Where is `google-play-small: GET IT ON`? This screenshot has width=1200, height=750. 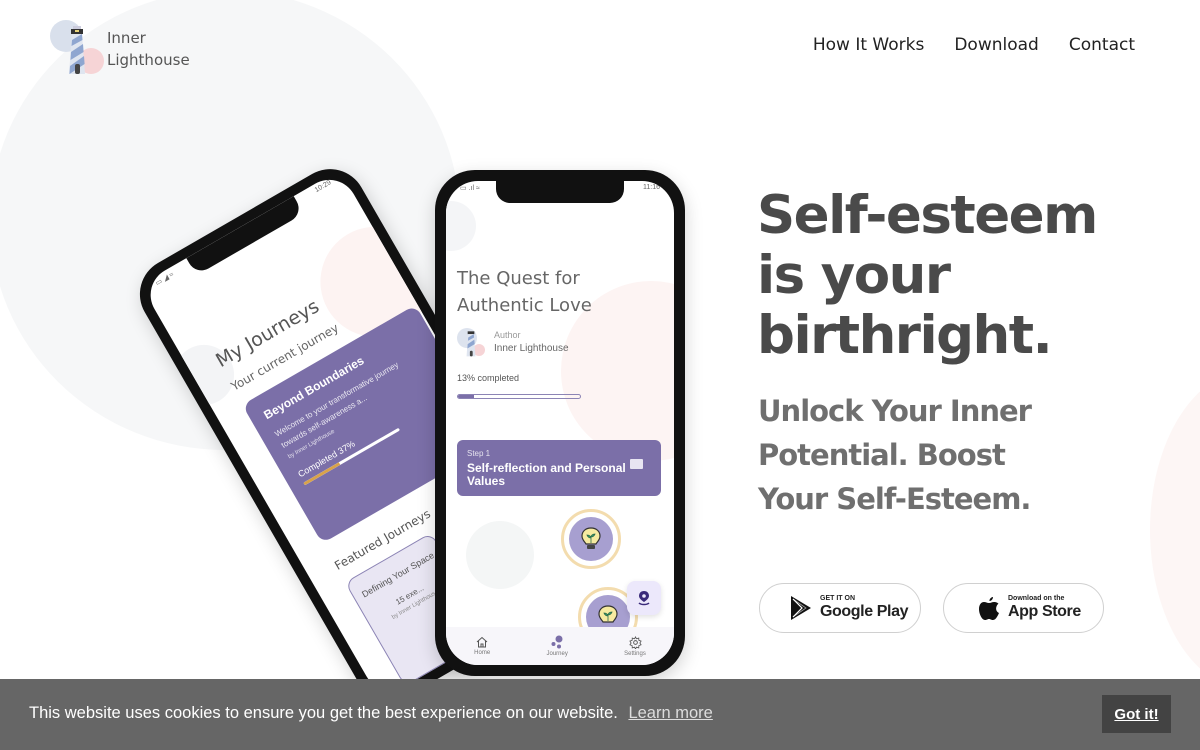 google-play-small: GET IT ON is located at coordinates (837, 598).